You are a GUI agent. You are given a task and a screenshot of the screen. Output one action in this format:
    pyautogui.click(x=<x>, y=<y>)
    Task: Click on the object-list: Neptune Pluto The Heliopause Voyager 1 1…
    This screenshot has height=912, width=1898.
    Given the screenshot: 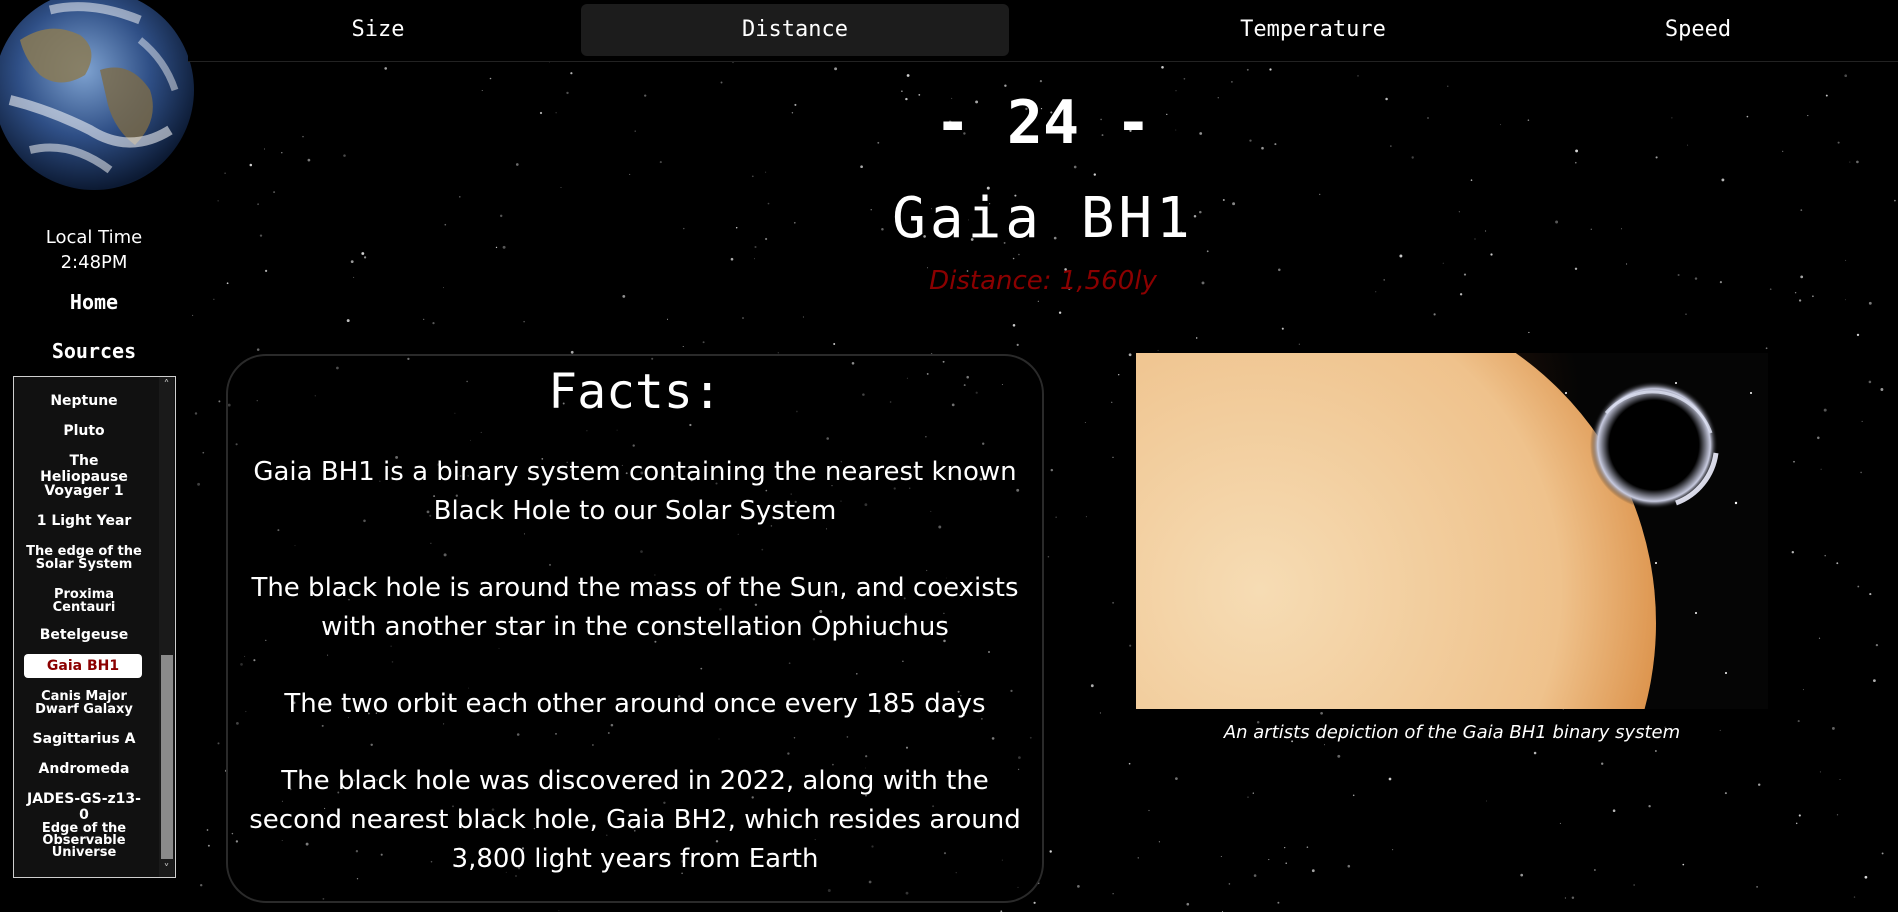 What is the action you would take?
    pyautogui.click(x=94, y=627)
    